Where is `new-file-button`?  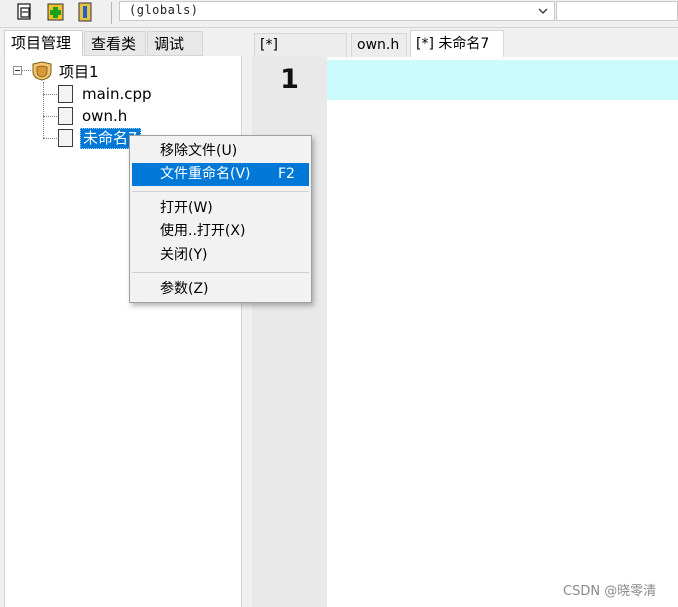
new-file-button is located at coordinates (25, 12).